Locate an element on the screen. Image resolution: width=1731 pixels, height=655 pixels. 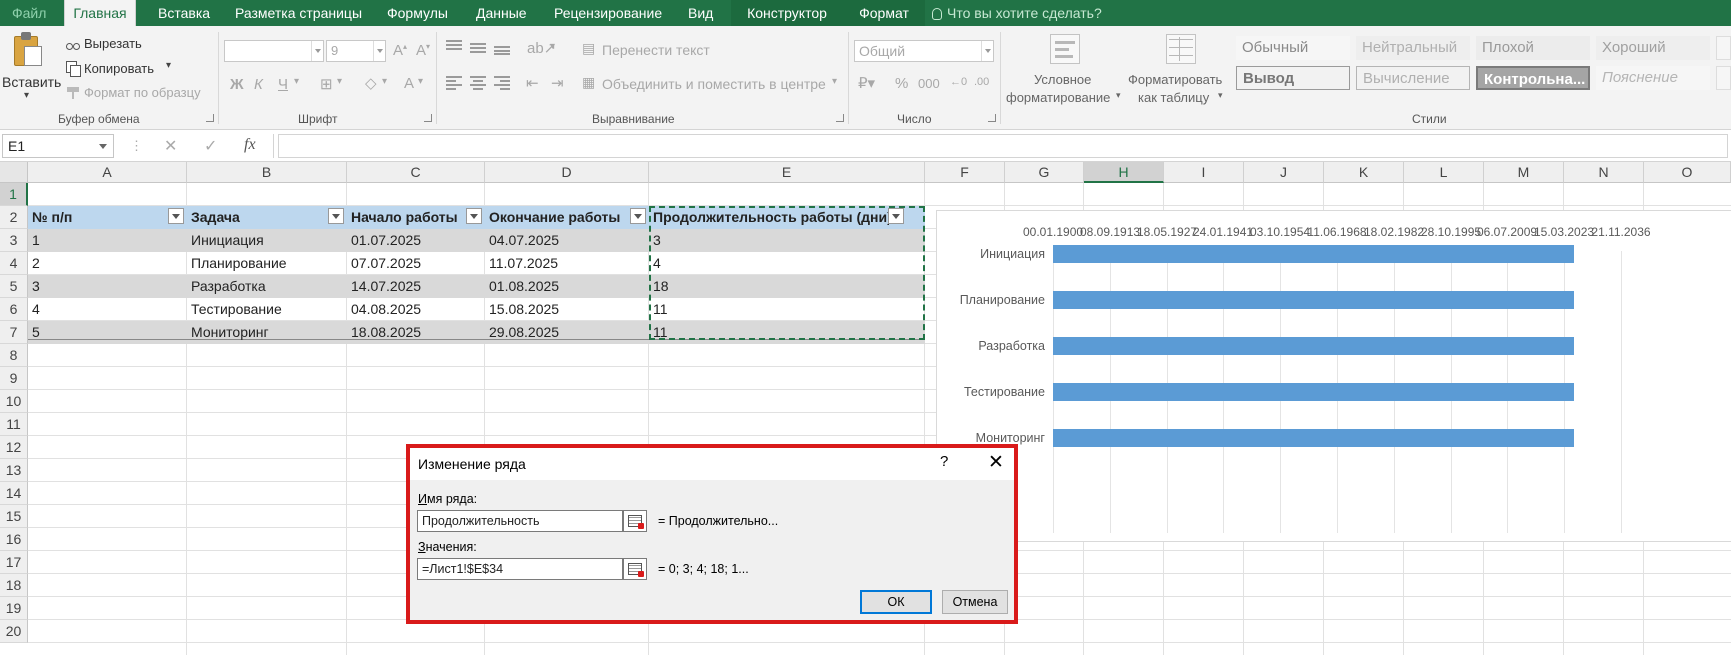
bold-button: Ж is located at coordinates (237, 84).